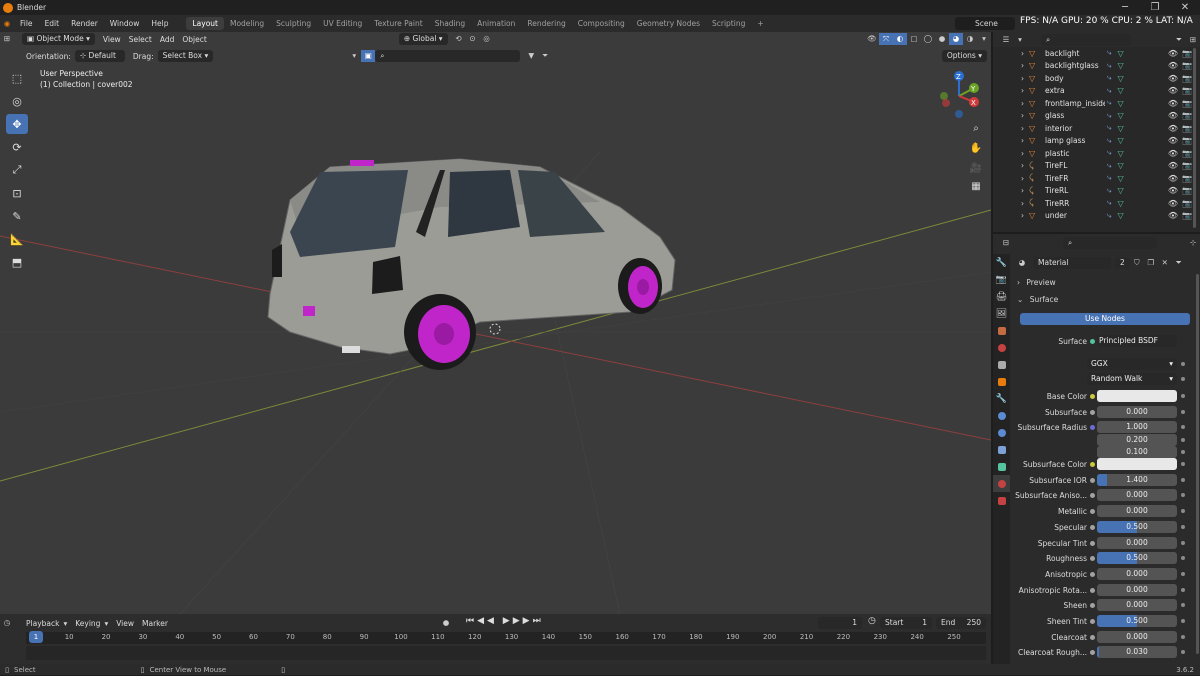 Image resolution: width=1200 pixels, height=676 pixels. I want to click on end-frame-field: End 250, so click(961, 623).